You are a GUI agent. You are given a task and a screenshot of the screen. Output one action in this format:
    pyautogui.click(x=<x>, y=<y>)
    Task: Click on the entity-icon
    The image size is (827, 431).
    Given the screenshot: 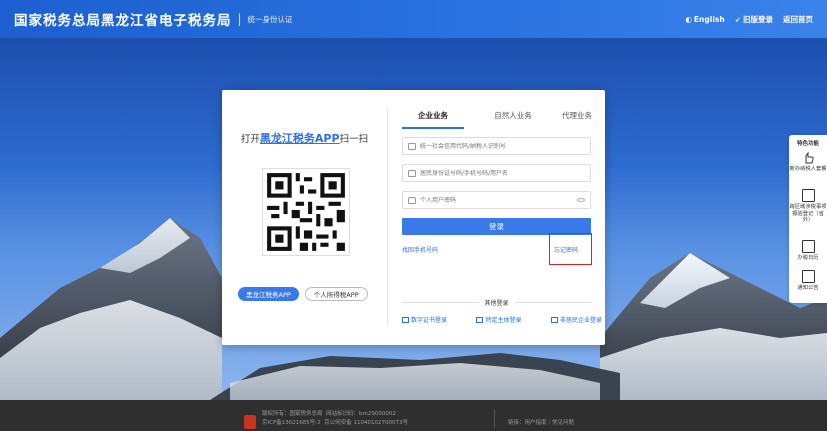 What is the action you would take?
    pyautogui.click(x=480, y=319)
    